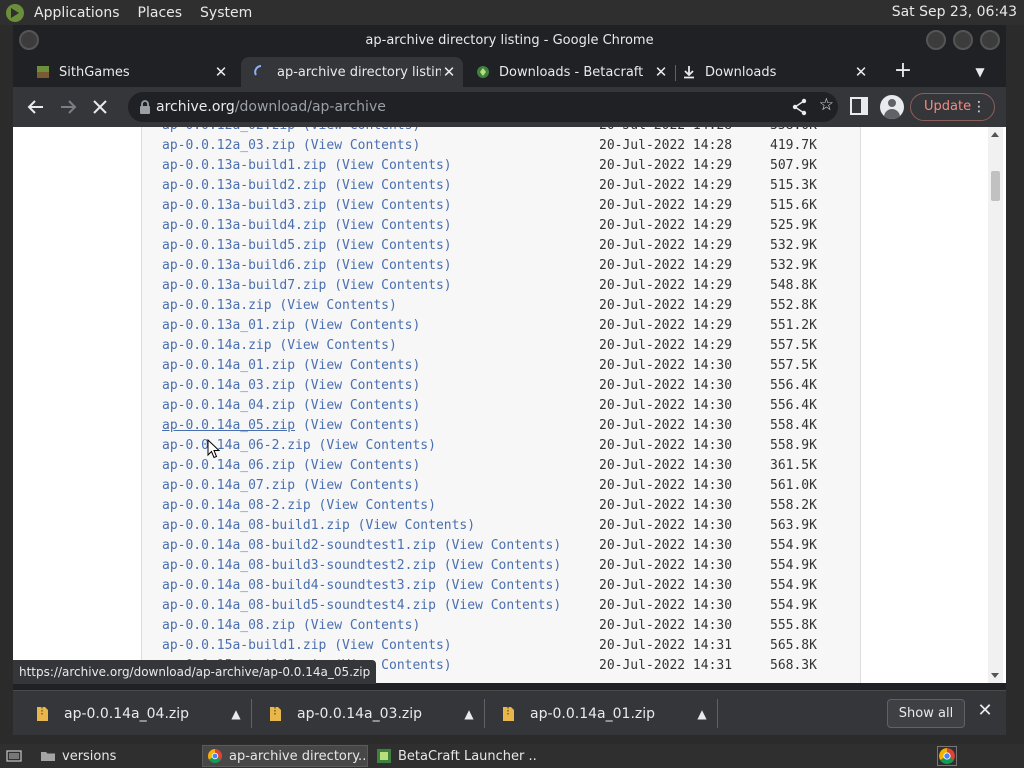 Image resolution: width=1024 pixels, height=768 pixels. I want to click on panel-clock: Sat Sep 23, 06:43, so click(954, 12).